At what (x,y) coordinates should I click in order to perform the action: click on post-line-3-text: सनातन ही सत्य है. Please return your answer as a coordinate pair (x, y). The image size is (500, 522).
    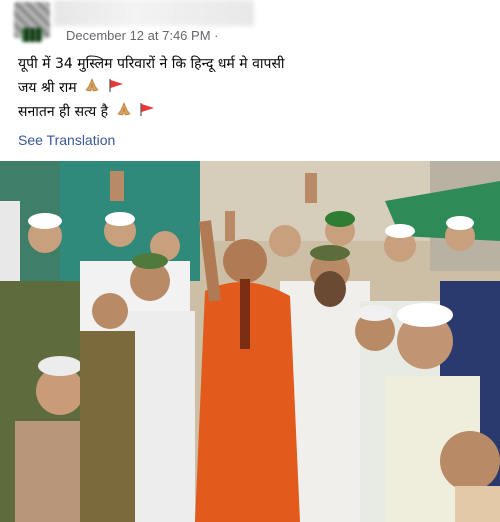
    Looking at the image, I should click on (63, 112).